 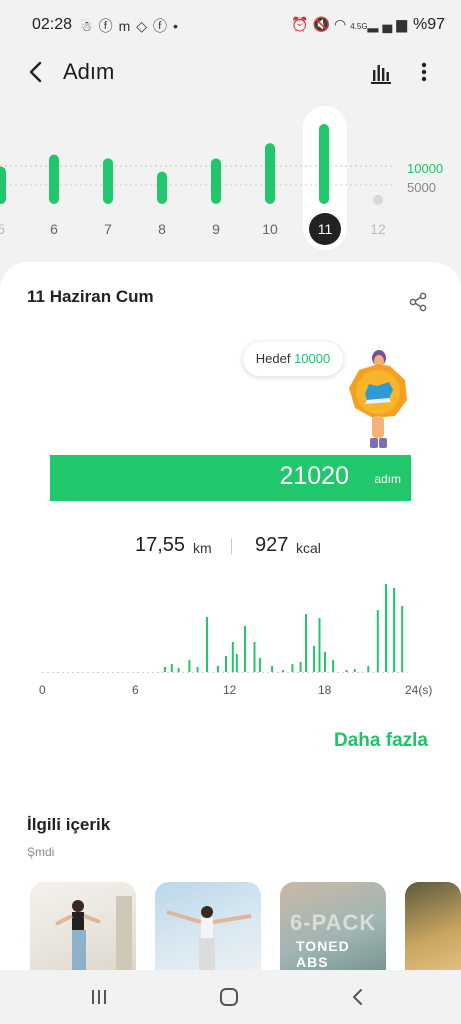 I want to click on calories-value: 927, so click(x=272, y=545).